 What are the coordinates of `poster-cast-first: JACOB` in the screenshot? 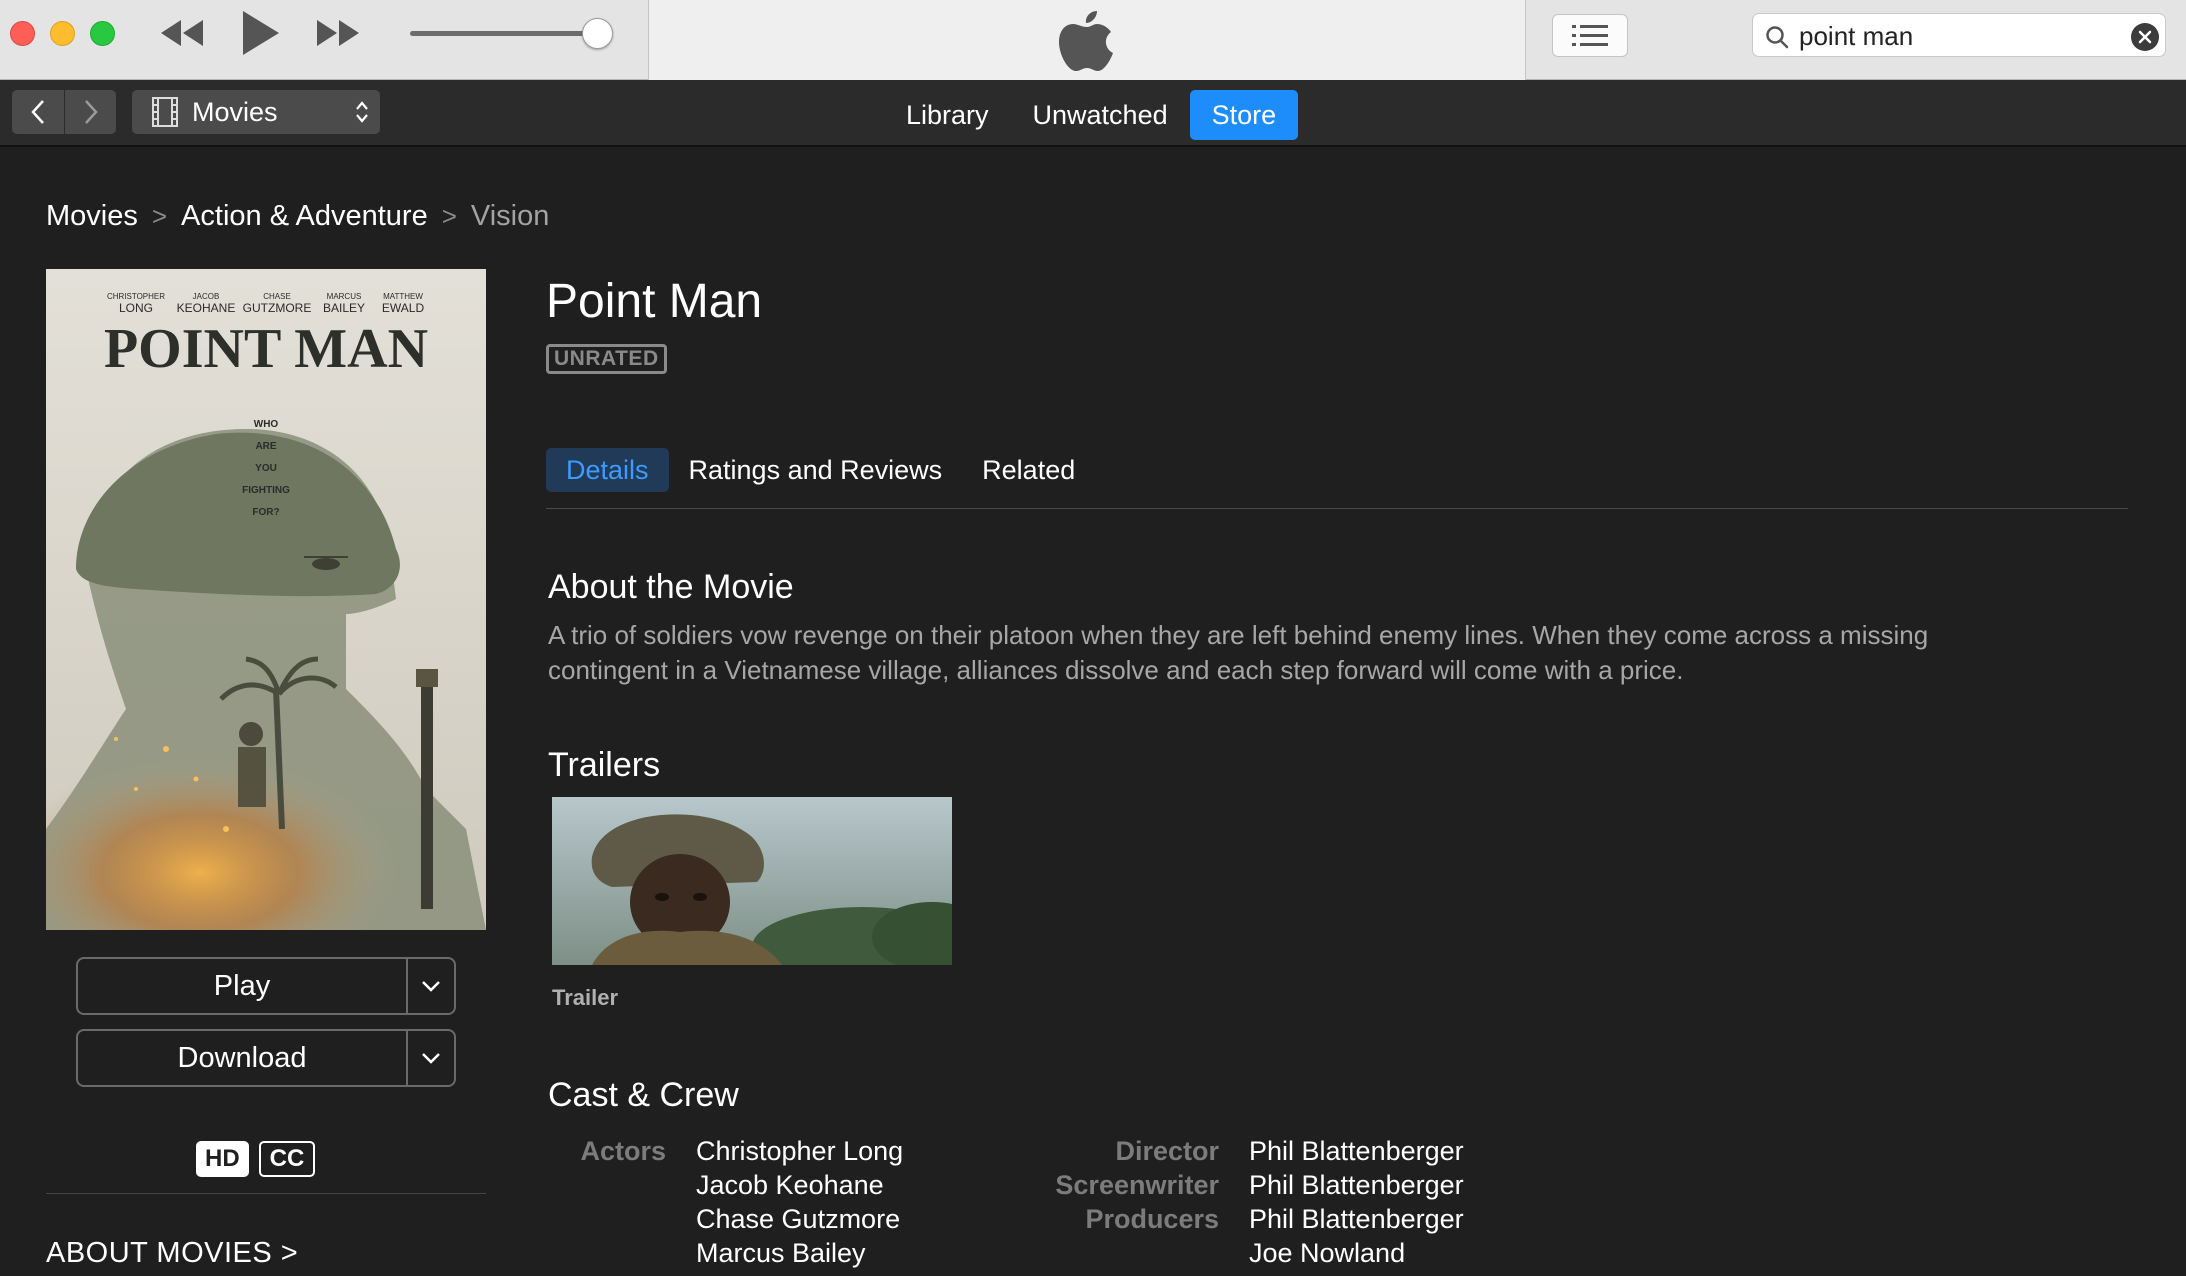 It's located at (206, 296).